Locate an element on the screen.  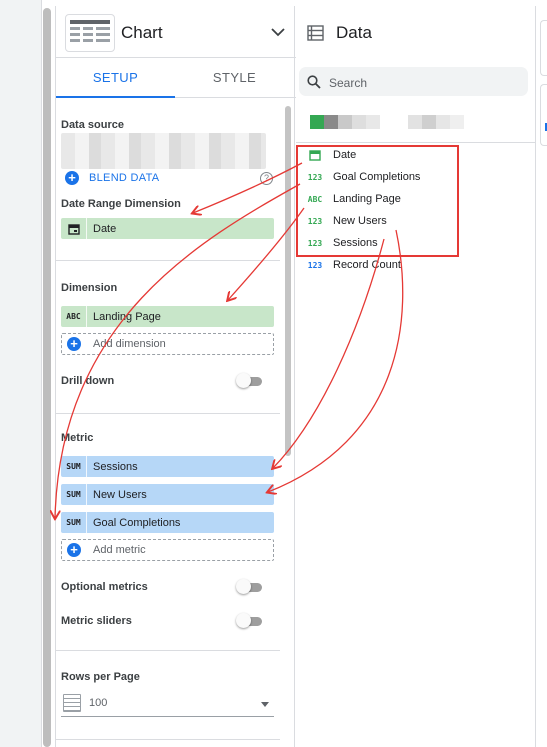
date-range-chip-label: Date is located at coordinates (105, 228).